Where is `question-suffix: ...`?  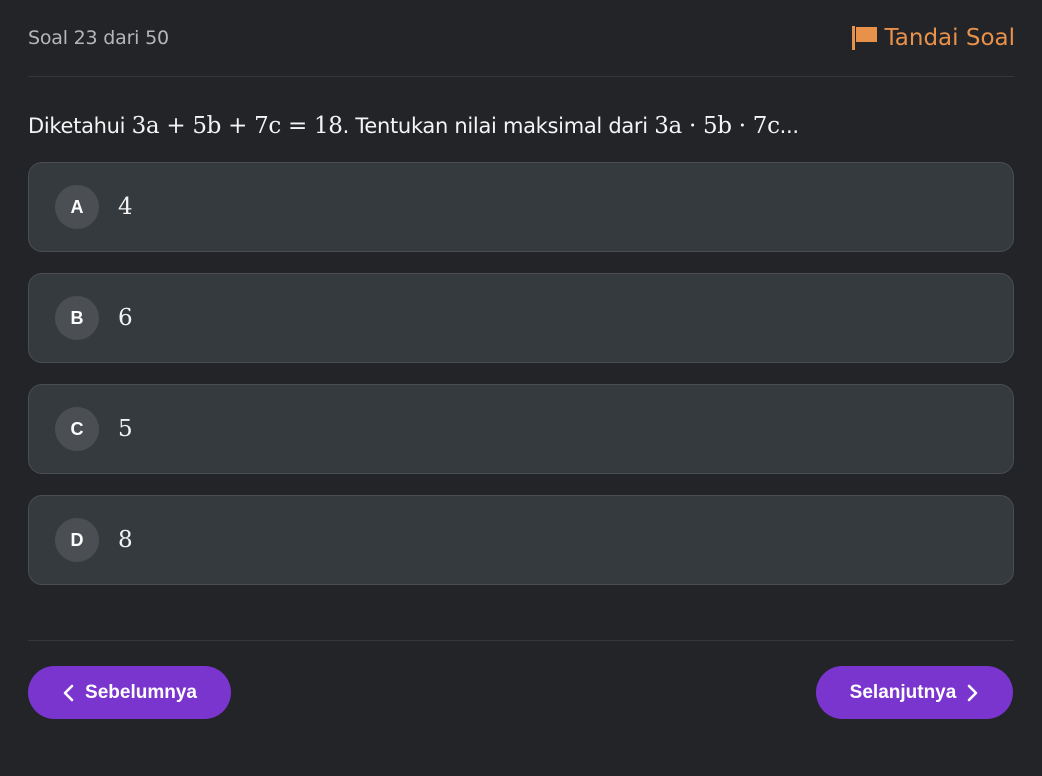 question-suffix: ... is located at coordinates (789, 126).